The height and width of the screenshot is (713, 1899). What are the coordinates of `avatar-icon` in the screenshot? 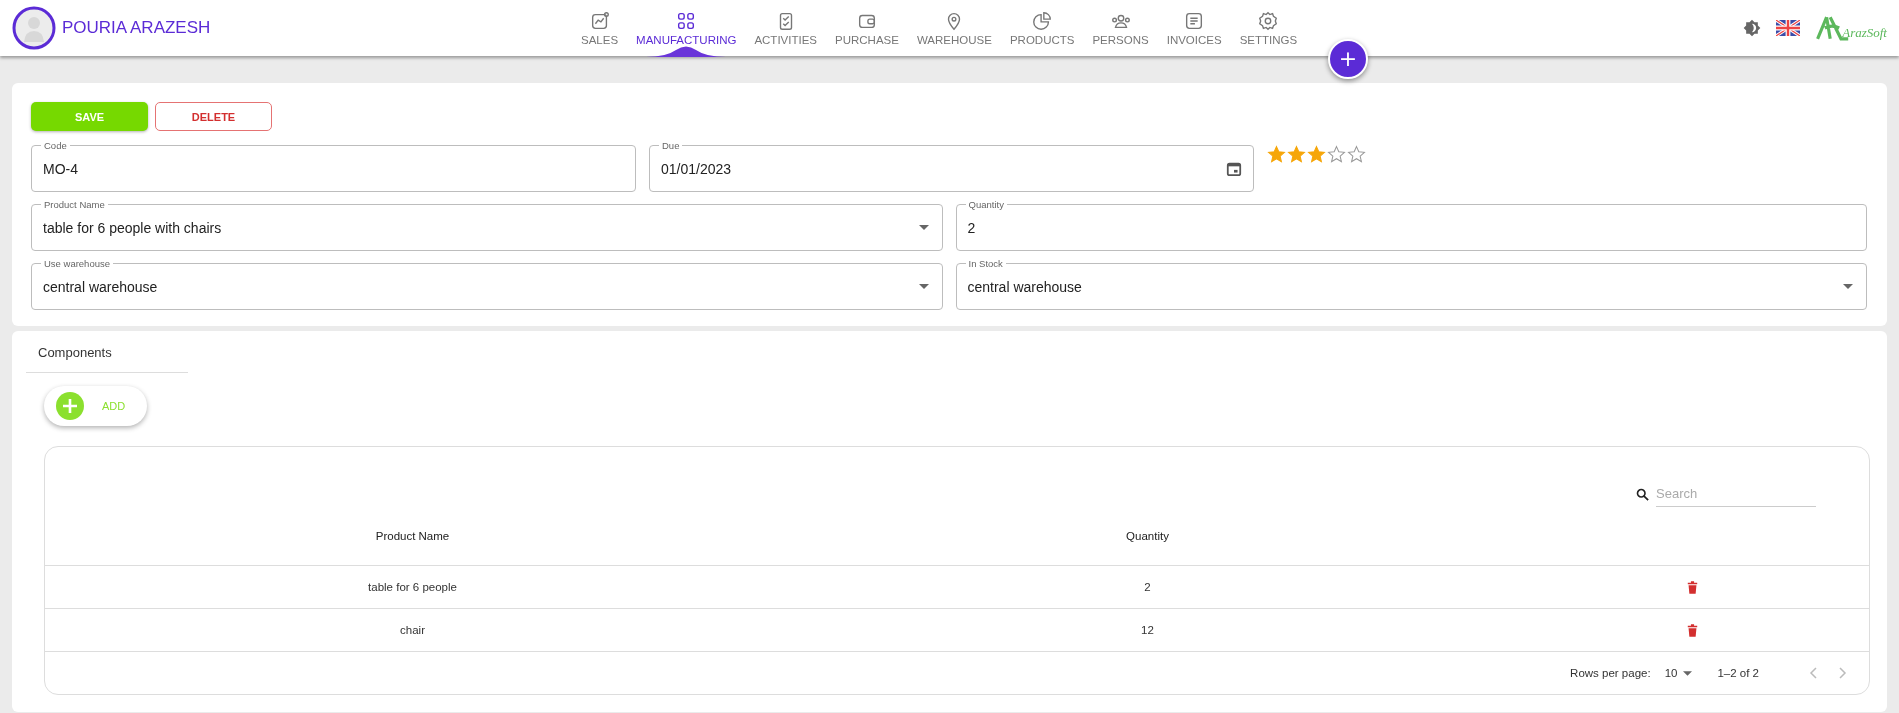 It's located at (34, 28).